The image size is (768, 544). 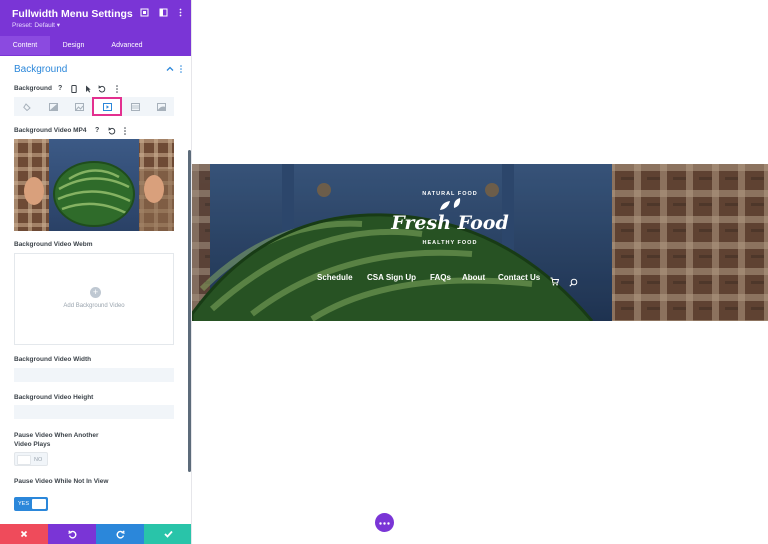 I want to click on pause-view-toggle: YES, so click(x=31, y=504).